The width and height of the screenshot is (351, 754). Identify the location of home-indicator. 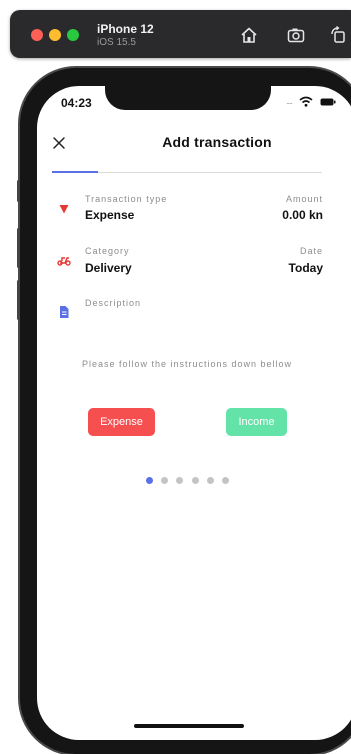
(189, 726).